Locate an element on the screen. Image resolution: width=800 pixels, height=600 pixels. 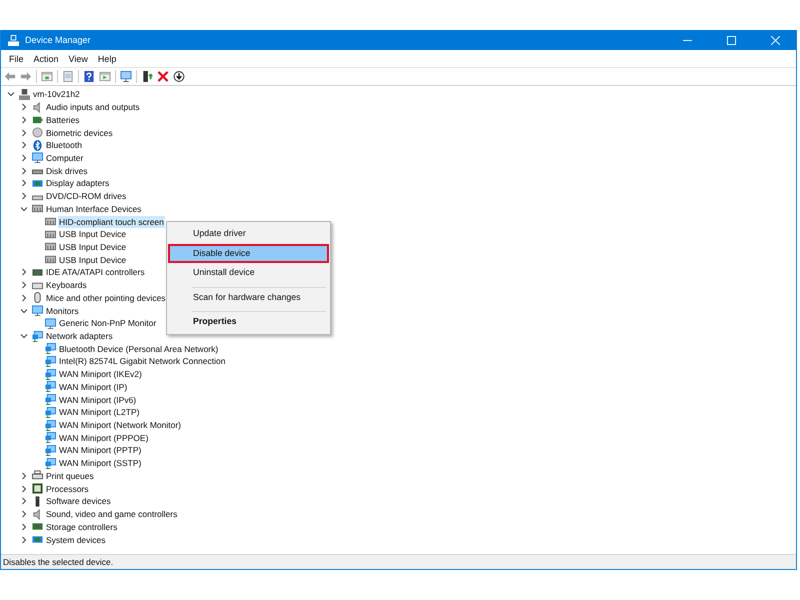
tree-item: Computer is located at coordinates (64, 158).